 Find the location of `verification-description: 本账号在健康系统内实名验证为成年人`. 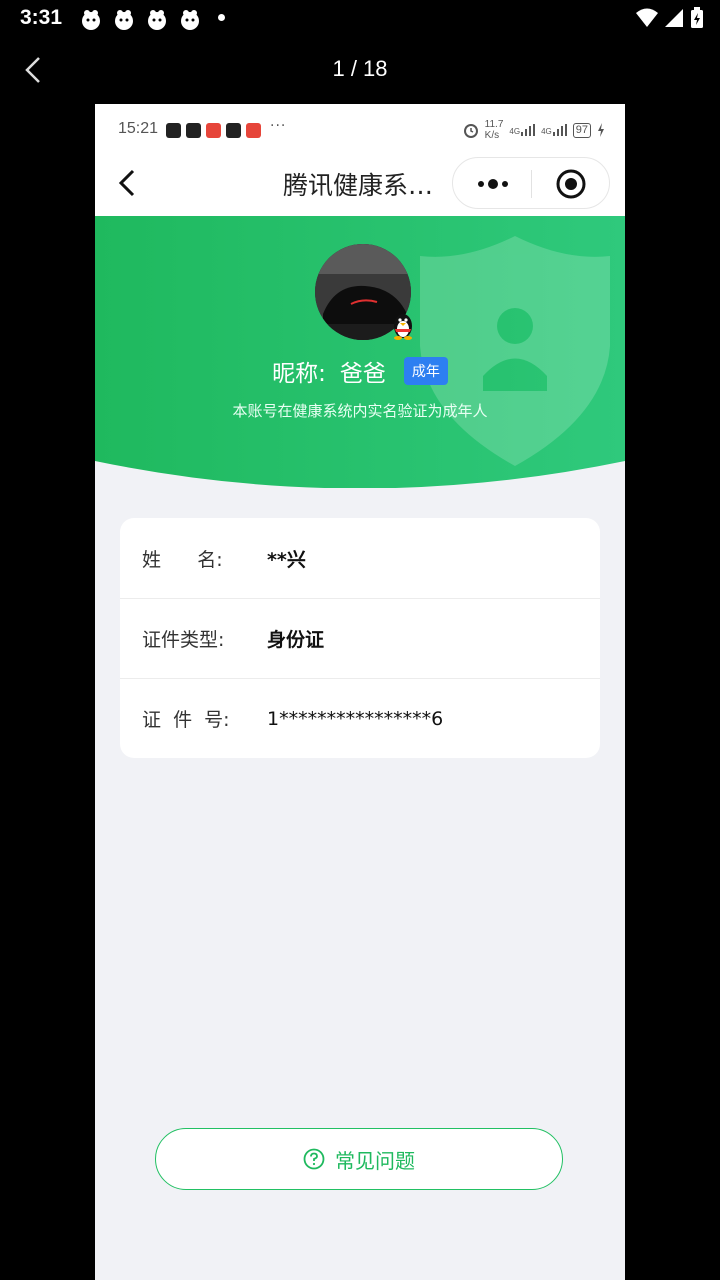

verification-description: 本账号在健康系统内实名验证为成年人 is located at coordinates (360, 411).